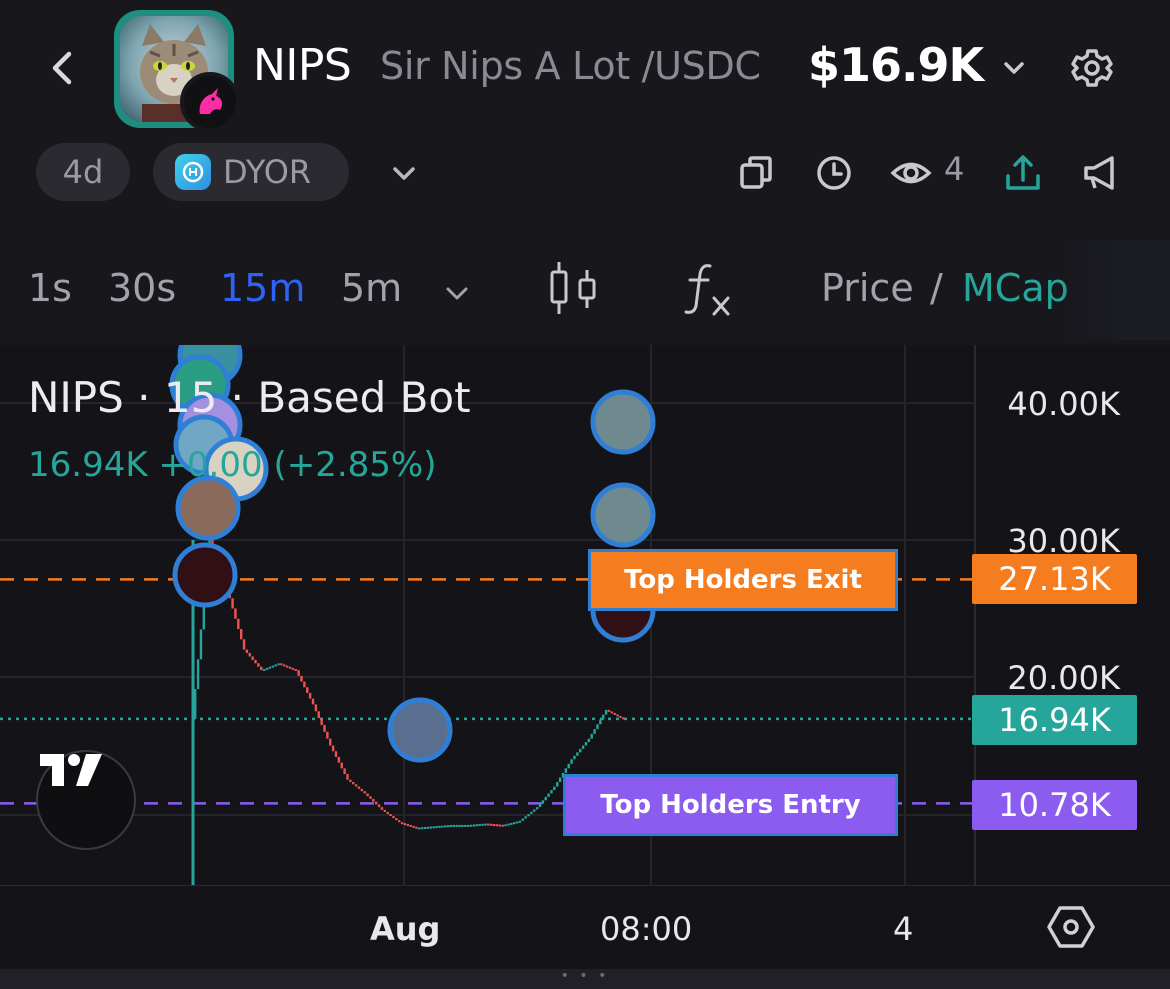 The image size is (1170, 989). What do you see at coordinates (911, 173) in the screenshot?
I see `eye-icon` at bounding box center [911, 173].